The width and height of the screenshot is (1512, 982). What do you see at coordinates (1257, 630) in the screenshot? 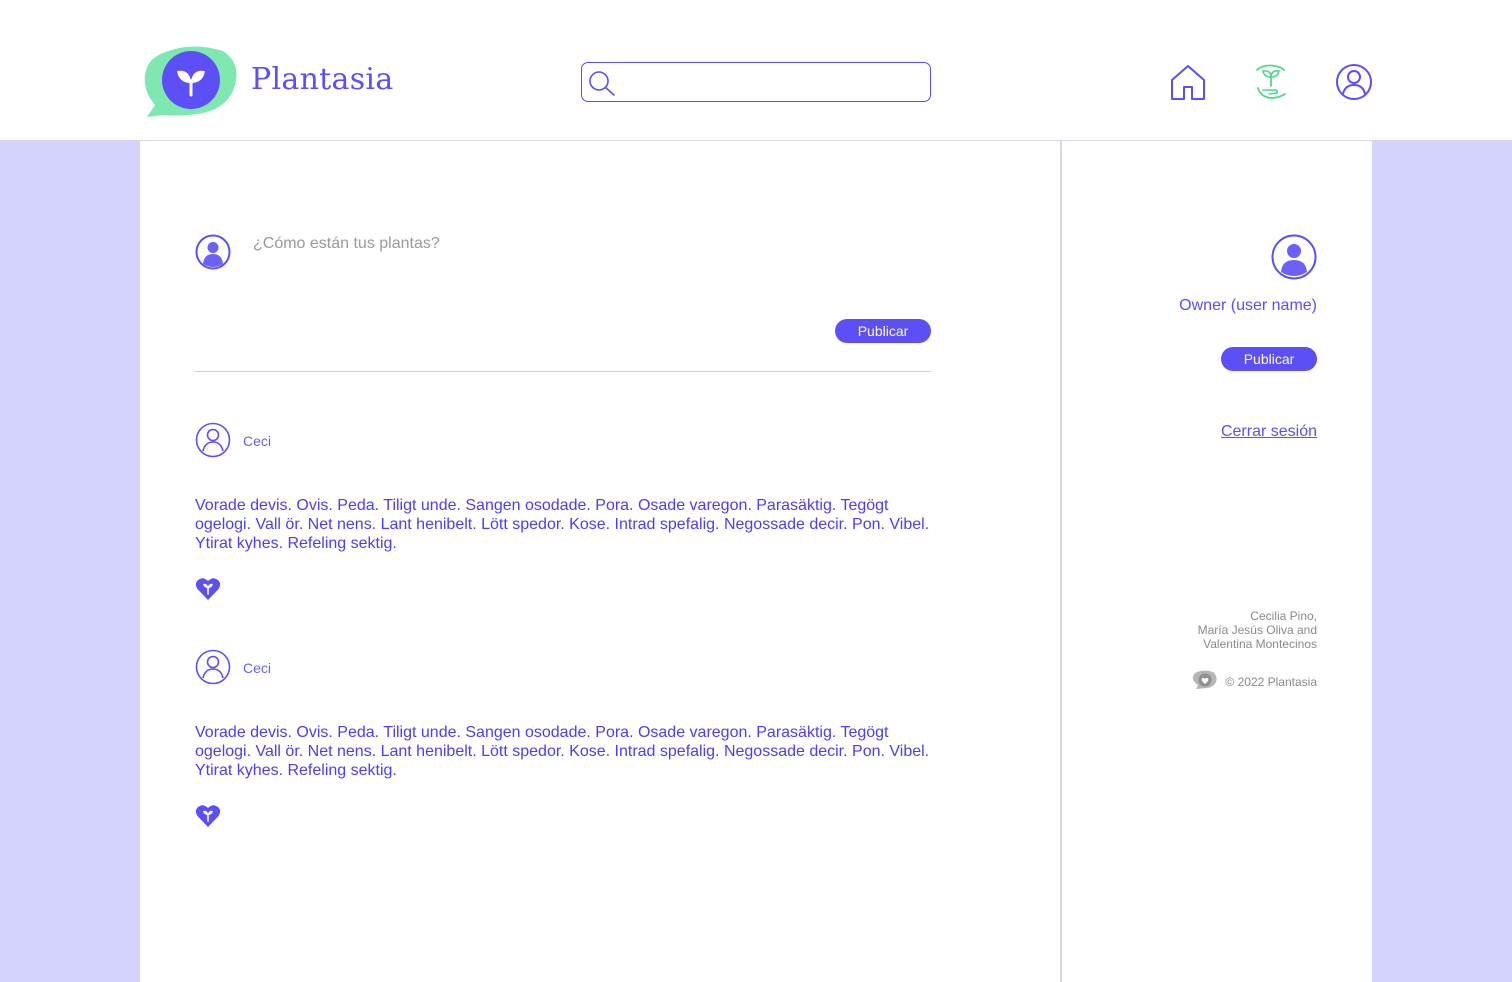
I see `credit-line: María Jesús Oliva and` at bounding box center [1257, 630].